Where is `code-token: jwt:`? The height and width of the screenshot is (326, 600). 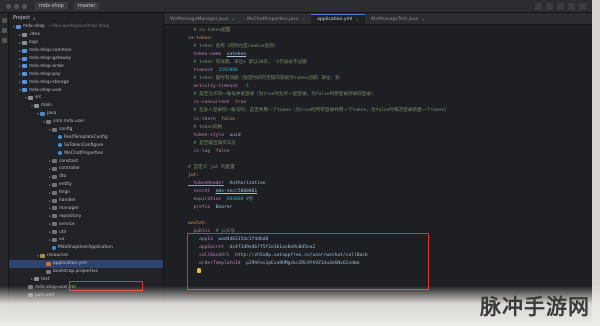 code-token: jwt: is located at coordinates (194, 175).